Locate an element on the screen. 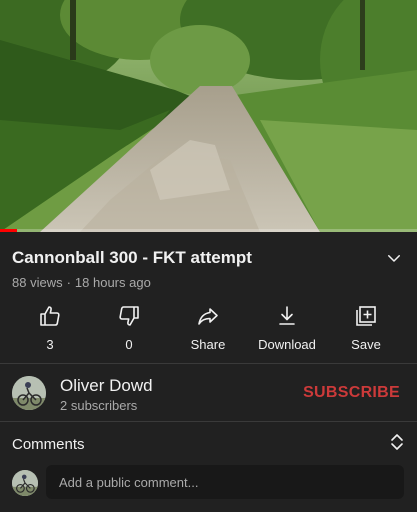 The height and width of the screenshot is (512, 417). thumbs-down-icon is located at coordinates (129, 316).